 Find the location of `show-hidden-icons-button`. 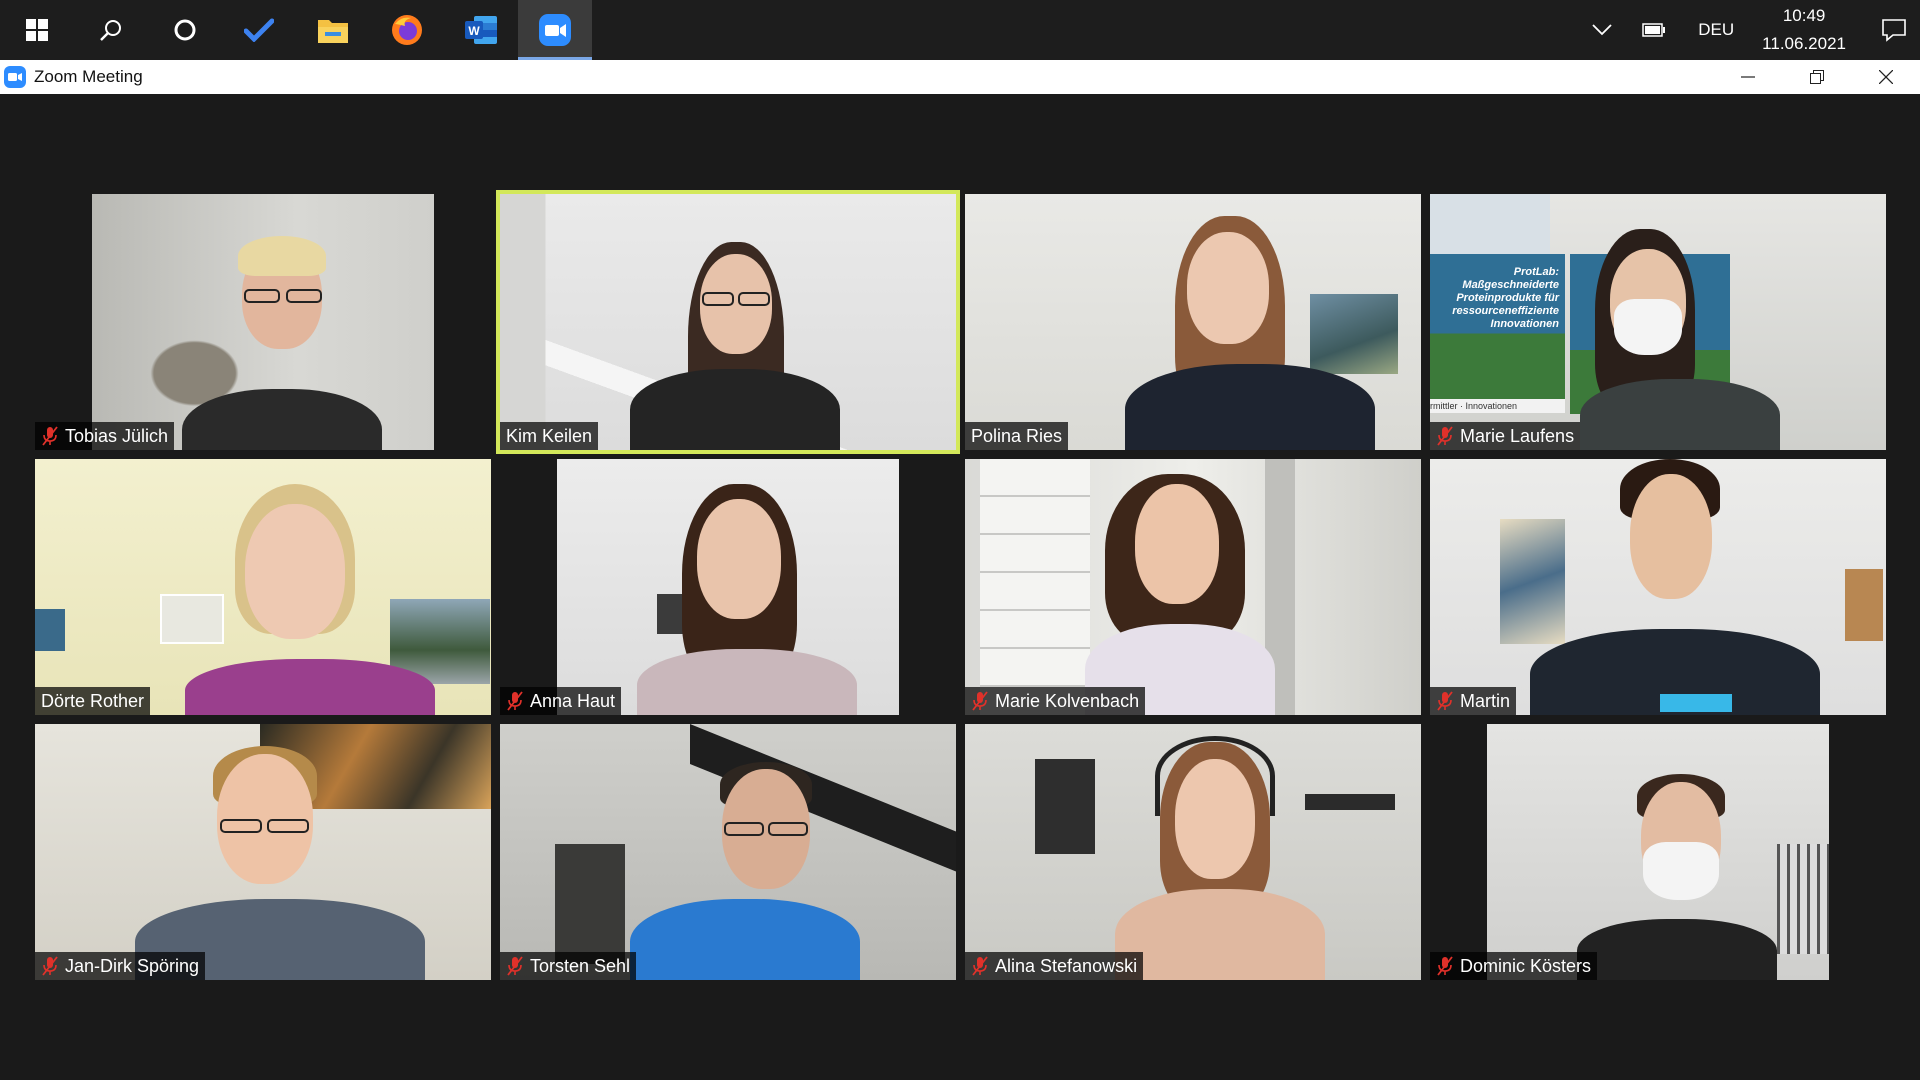

show-hidden-icons-button is located at coordinates (1602, 30).